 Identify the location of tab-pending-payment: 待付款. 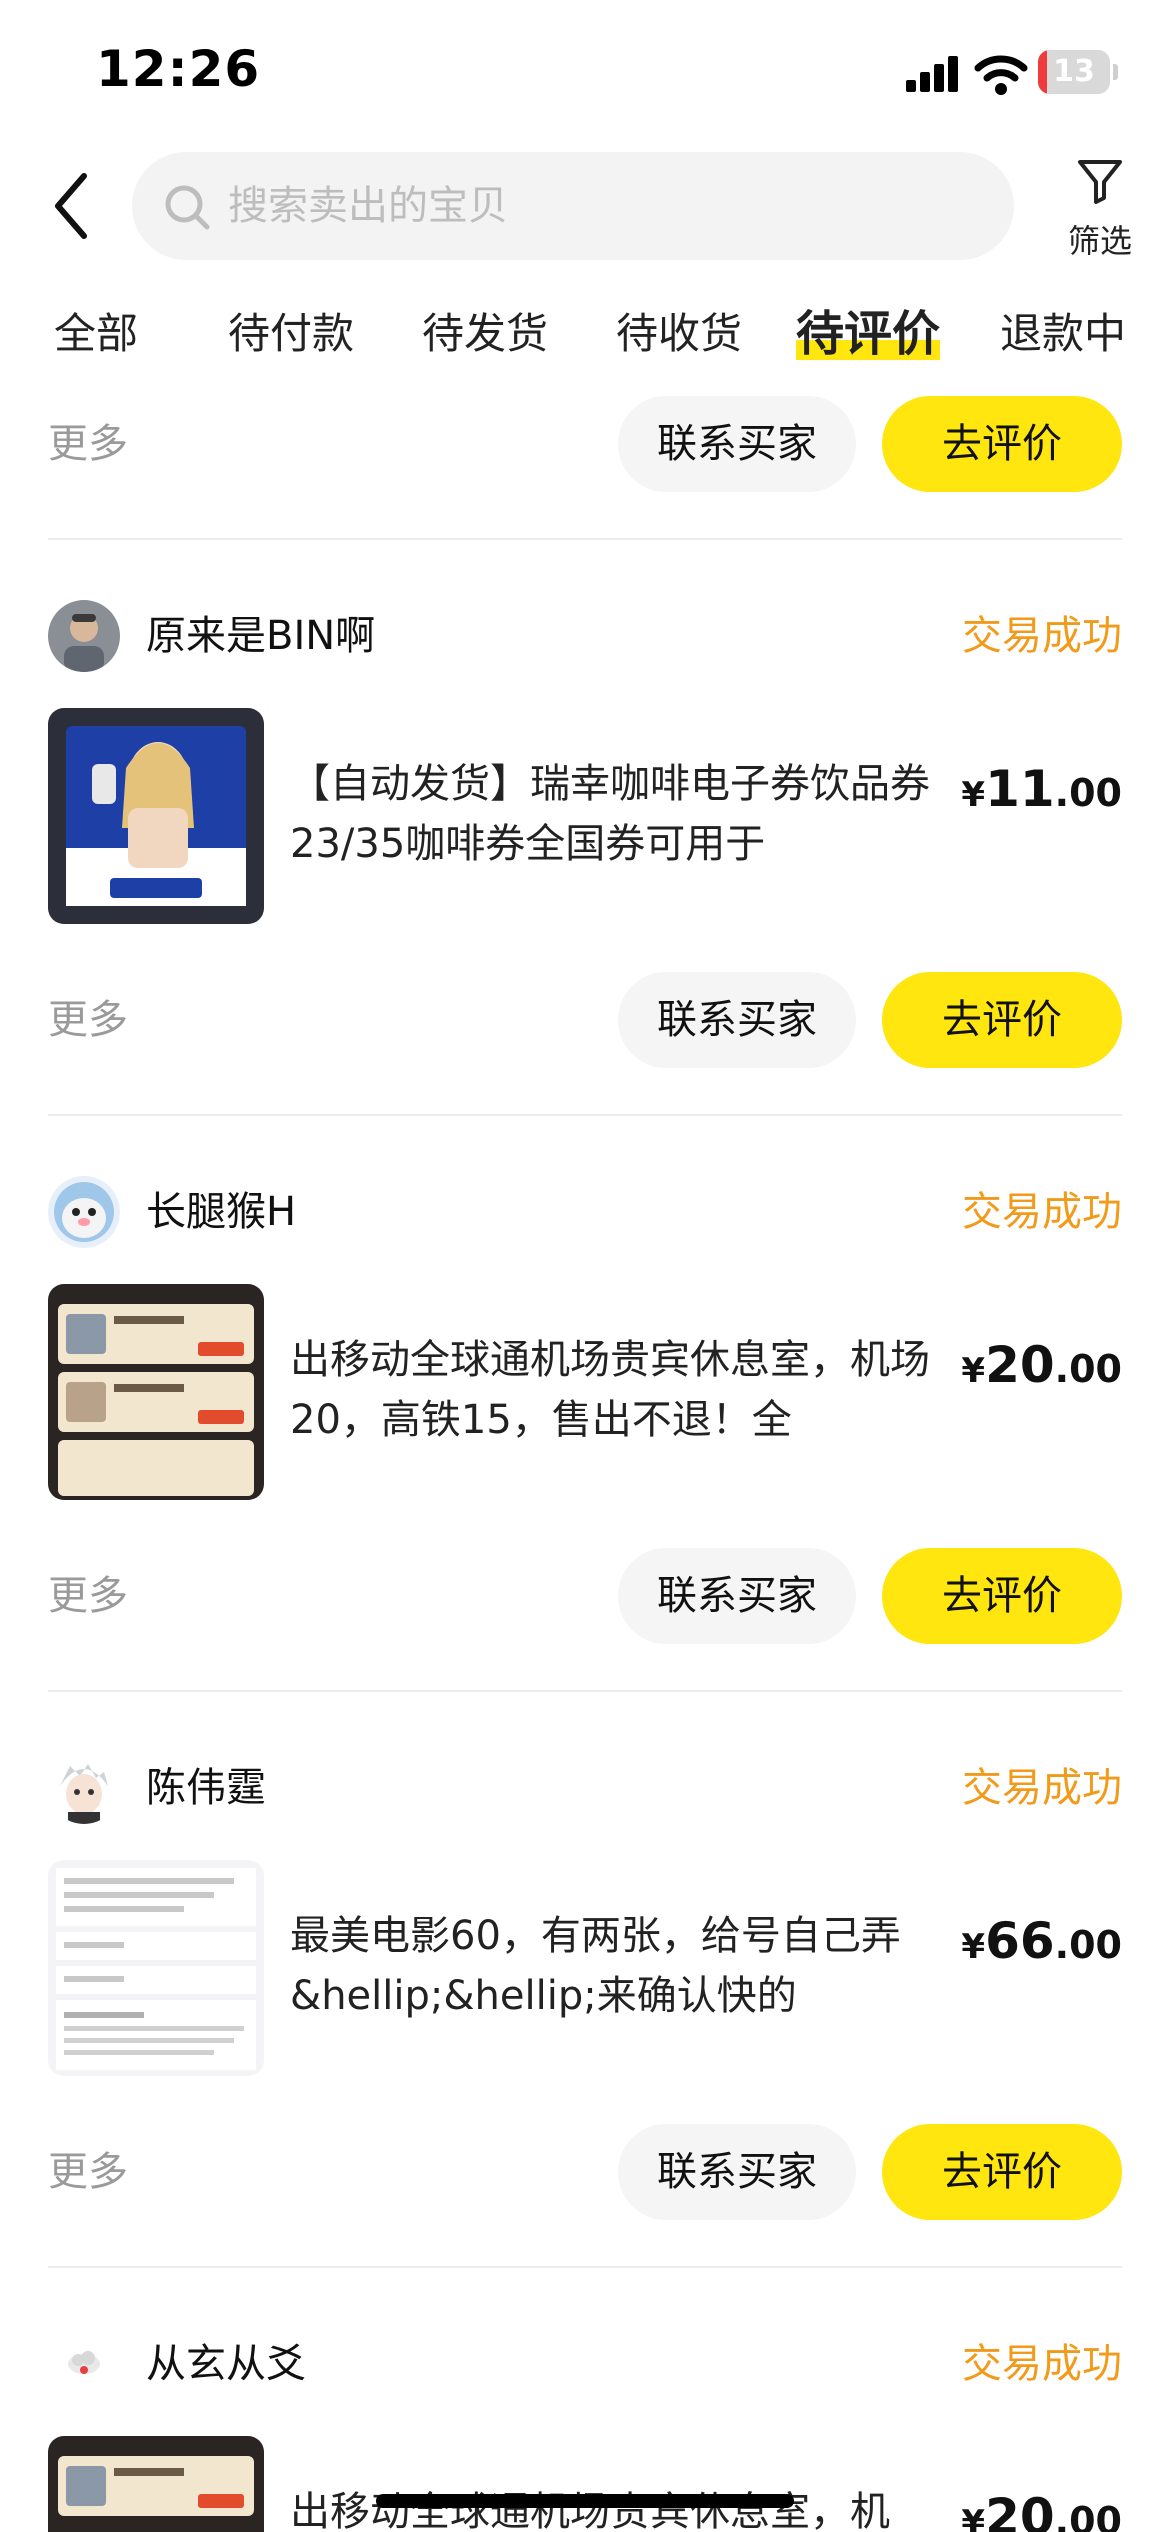
(291, 330).